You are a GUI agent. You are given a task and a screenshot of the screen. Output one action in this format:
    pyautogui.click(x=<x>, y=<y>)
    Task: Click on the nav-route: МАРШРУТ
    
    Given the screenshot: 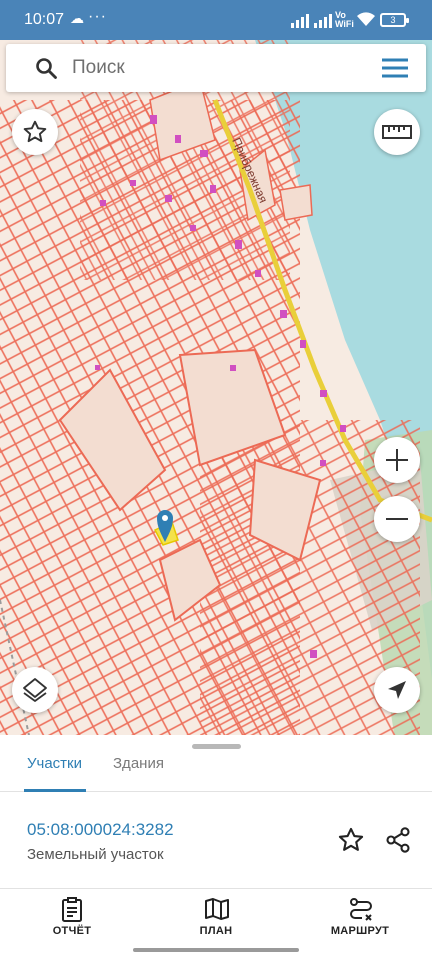 What is the action you would take?
    pyautogui.click(x=360, y=917)
    